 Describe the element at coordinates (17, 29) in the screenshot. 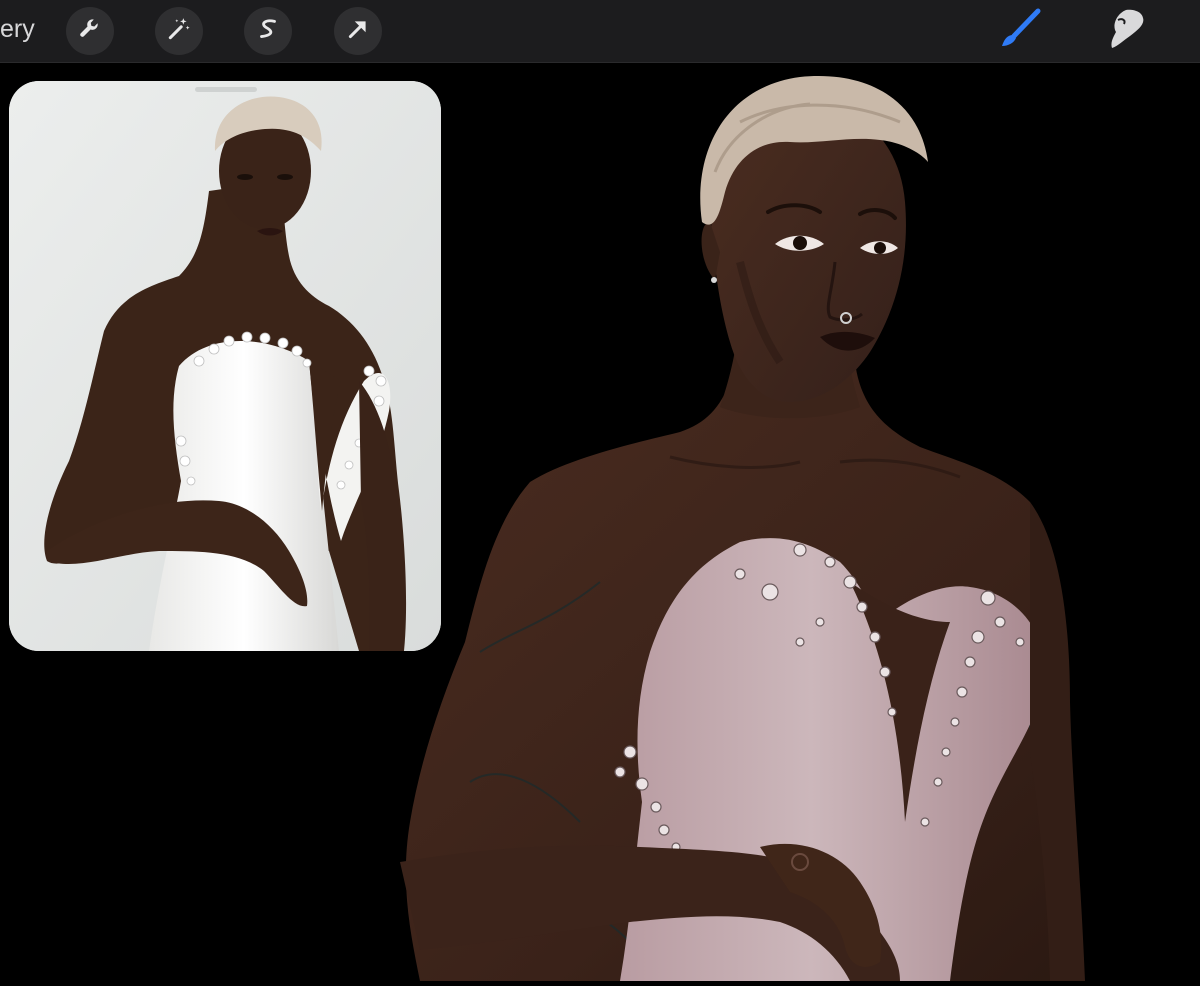

I see `gallery-button: ery` at that location.